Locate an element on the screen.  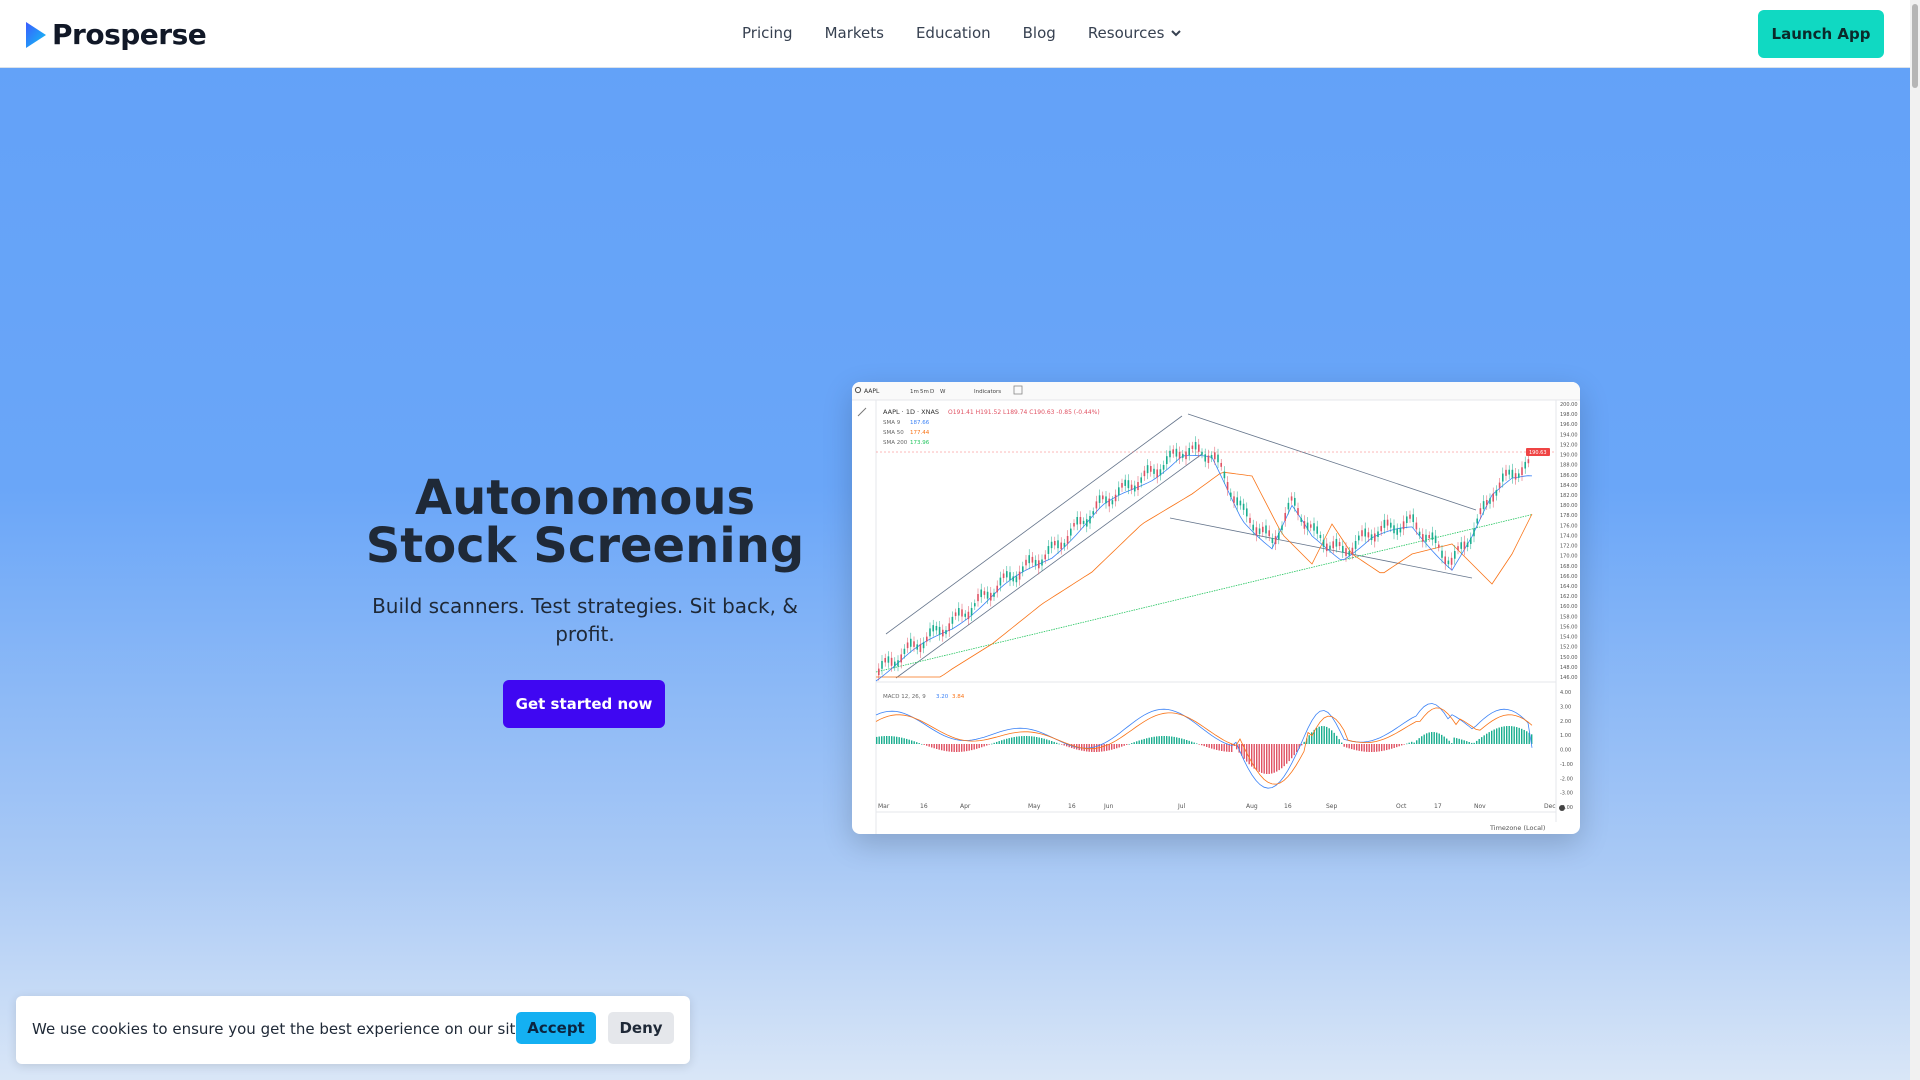
brand-name: Prosperse is located at coordinates (129, 34).